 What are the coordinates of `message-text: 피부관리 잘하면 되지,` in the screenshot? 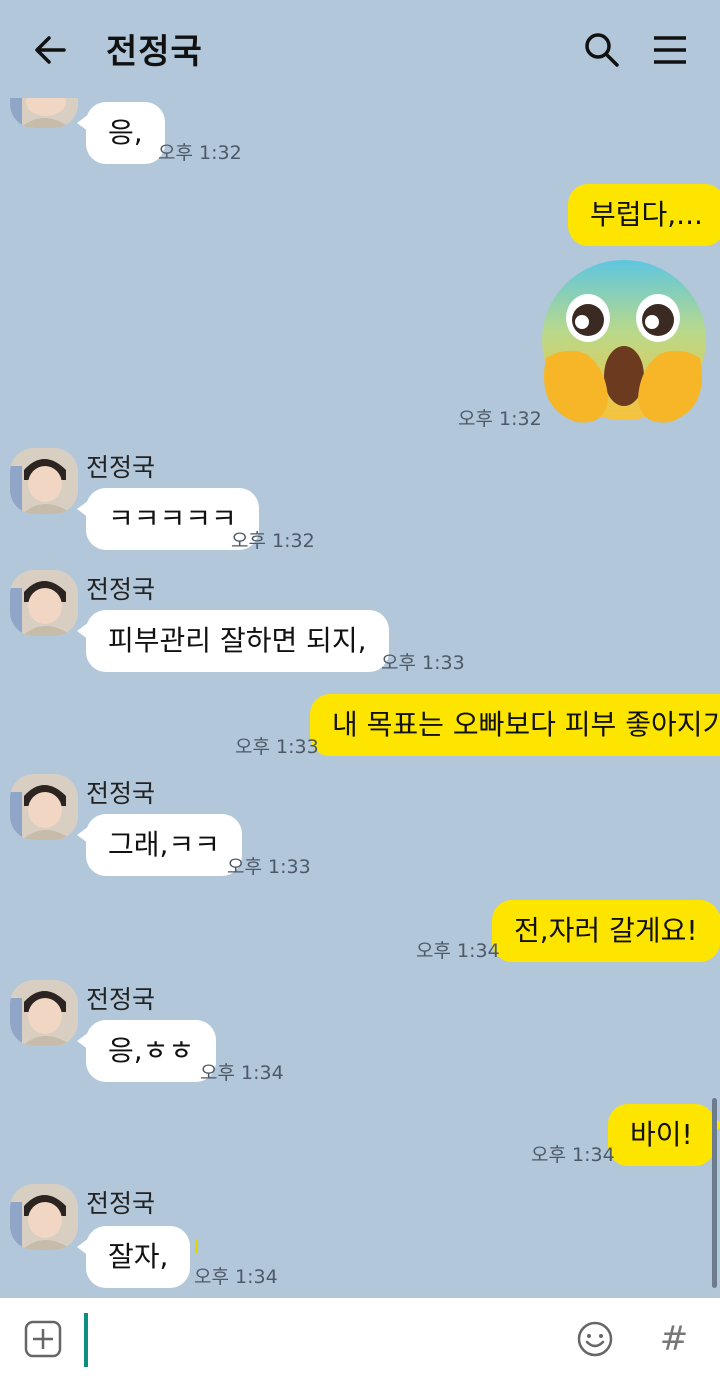 It's located at (237, 640).